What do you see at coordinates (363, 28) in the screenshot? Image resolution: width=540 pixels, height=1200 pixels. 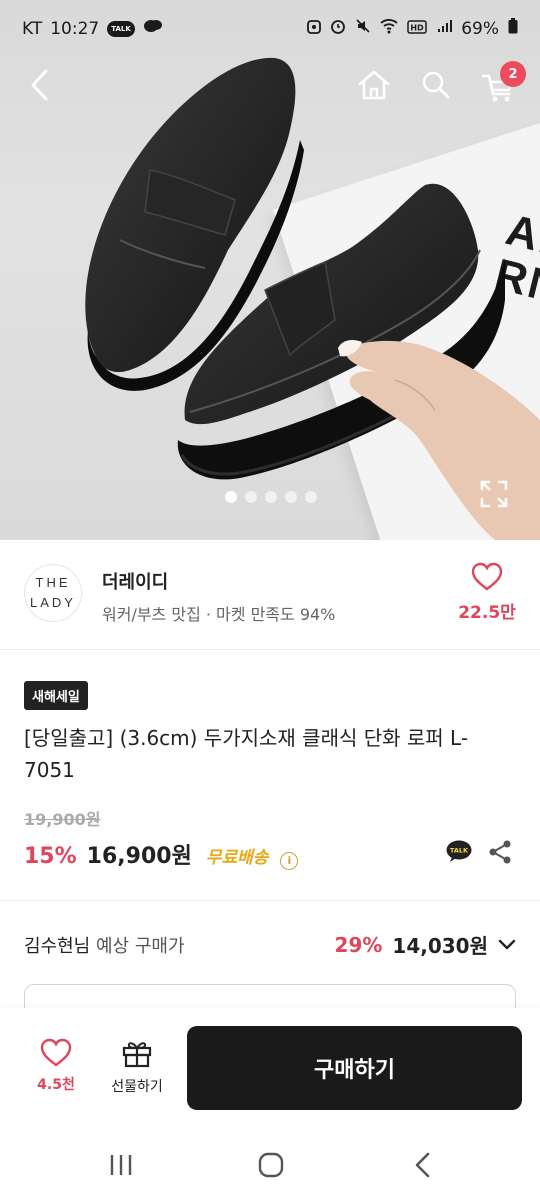 I see `mute-icon` at bounding box center [363, 28].